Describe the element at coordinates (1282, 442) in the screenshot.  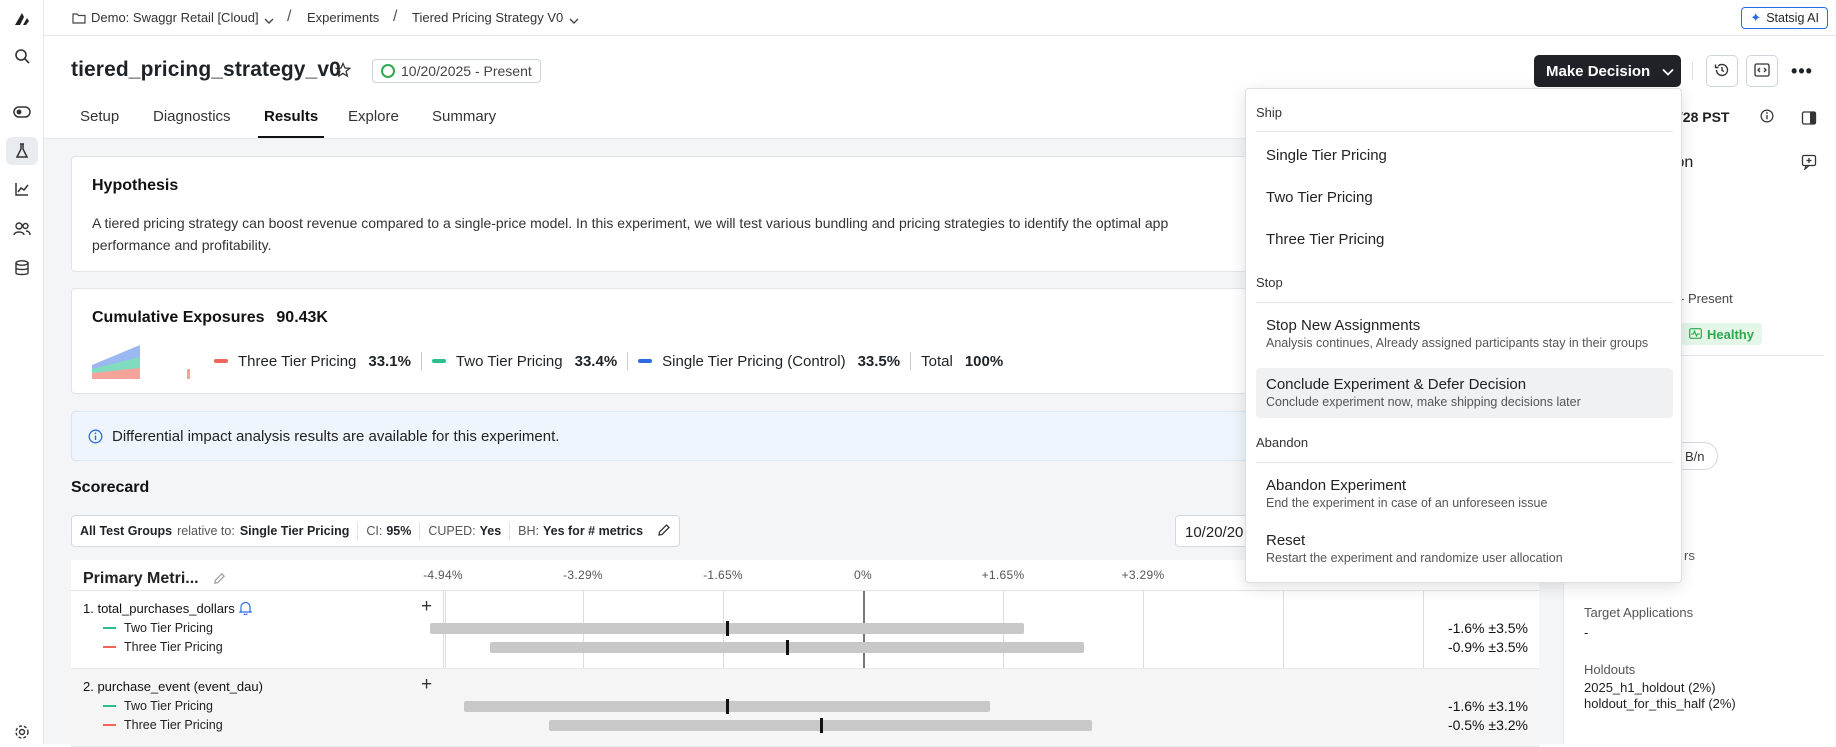
I see `menu-section-abandon: Abandon` at that location.